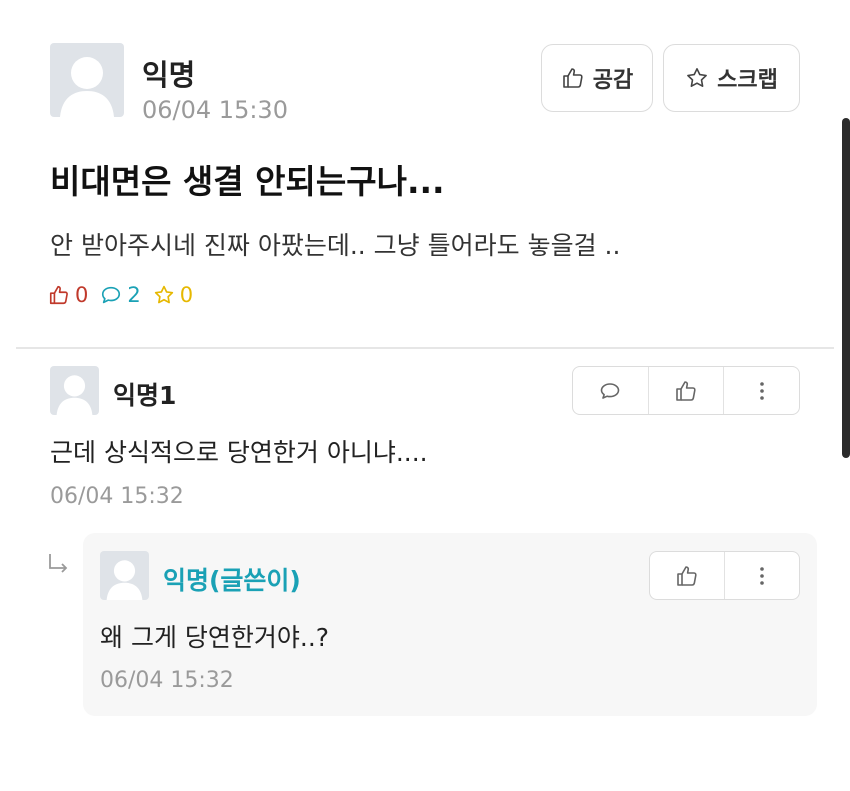 Image resolution: width=850 pixels, height=791 pixels. What do you see at coordinates (425, 348) in the screenshot?
I see `section-divider` at bounding box center [425, 348].